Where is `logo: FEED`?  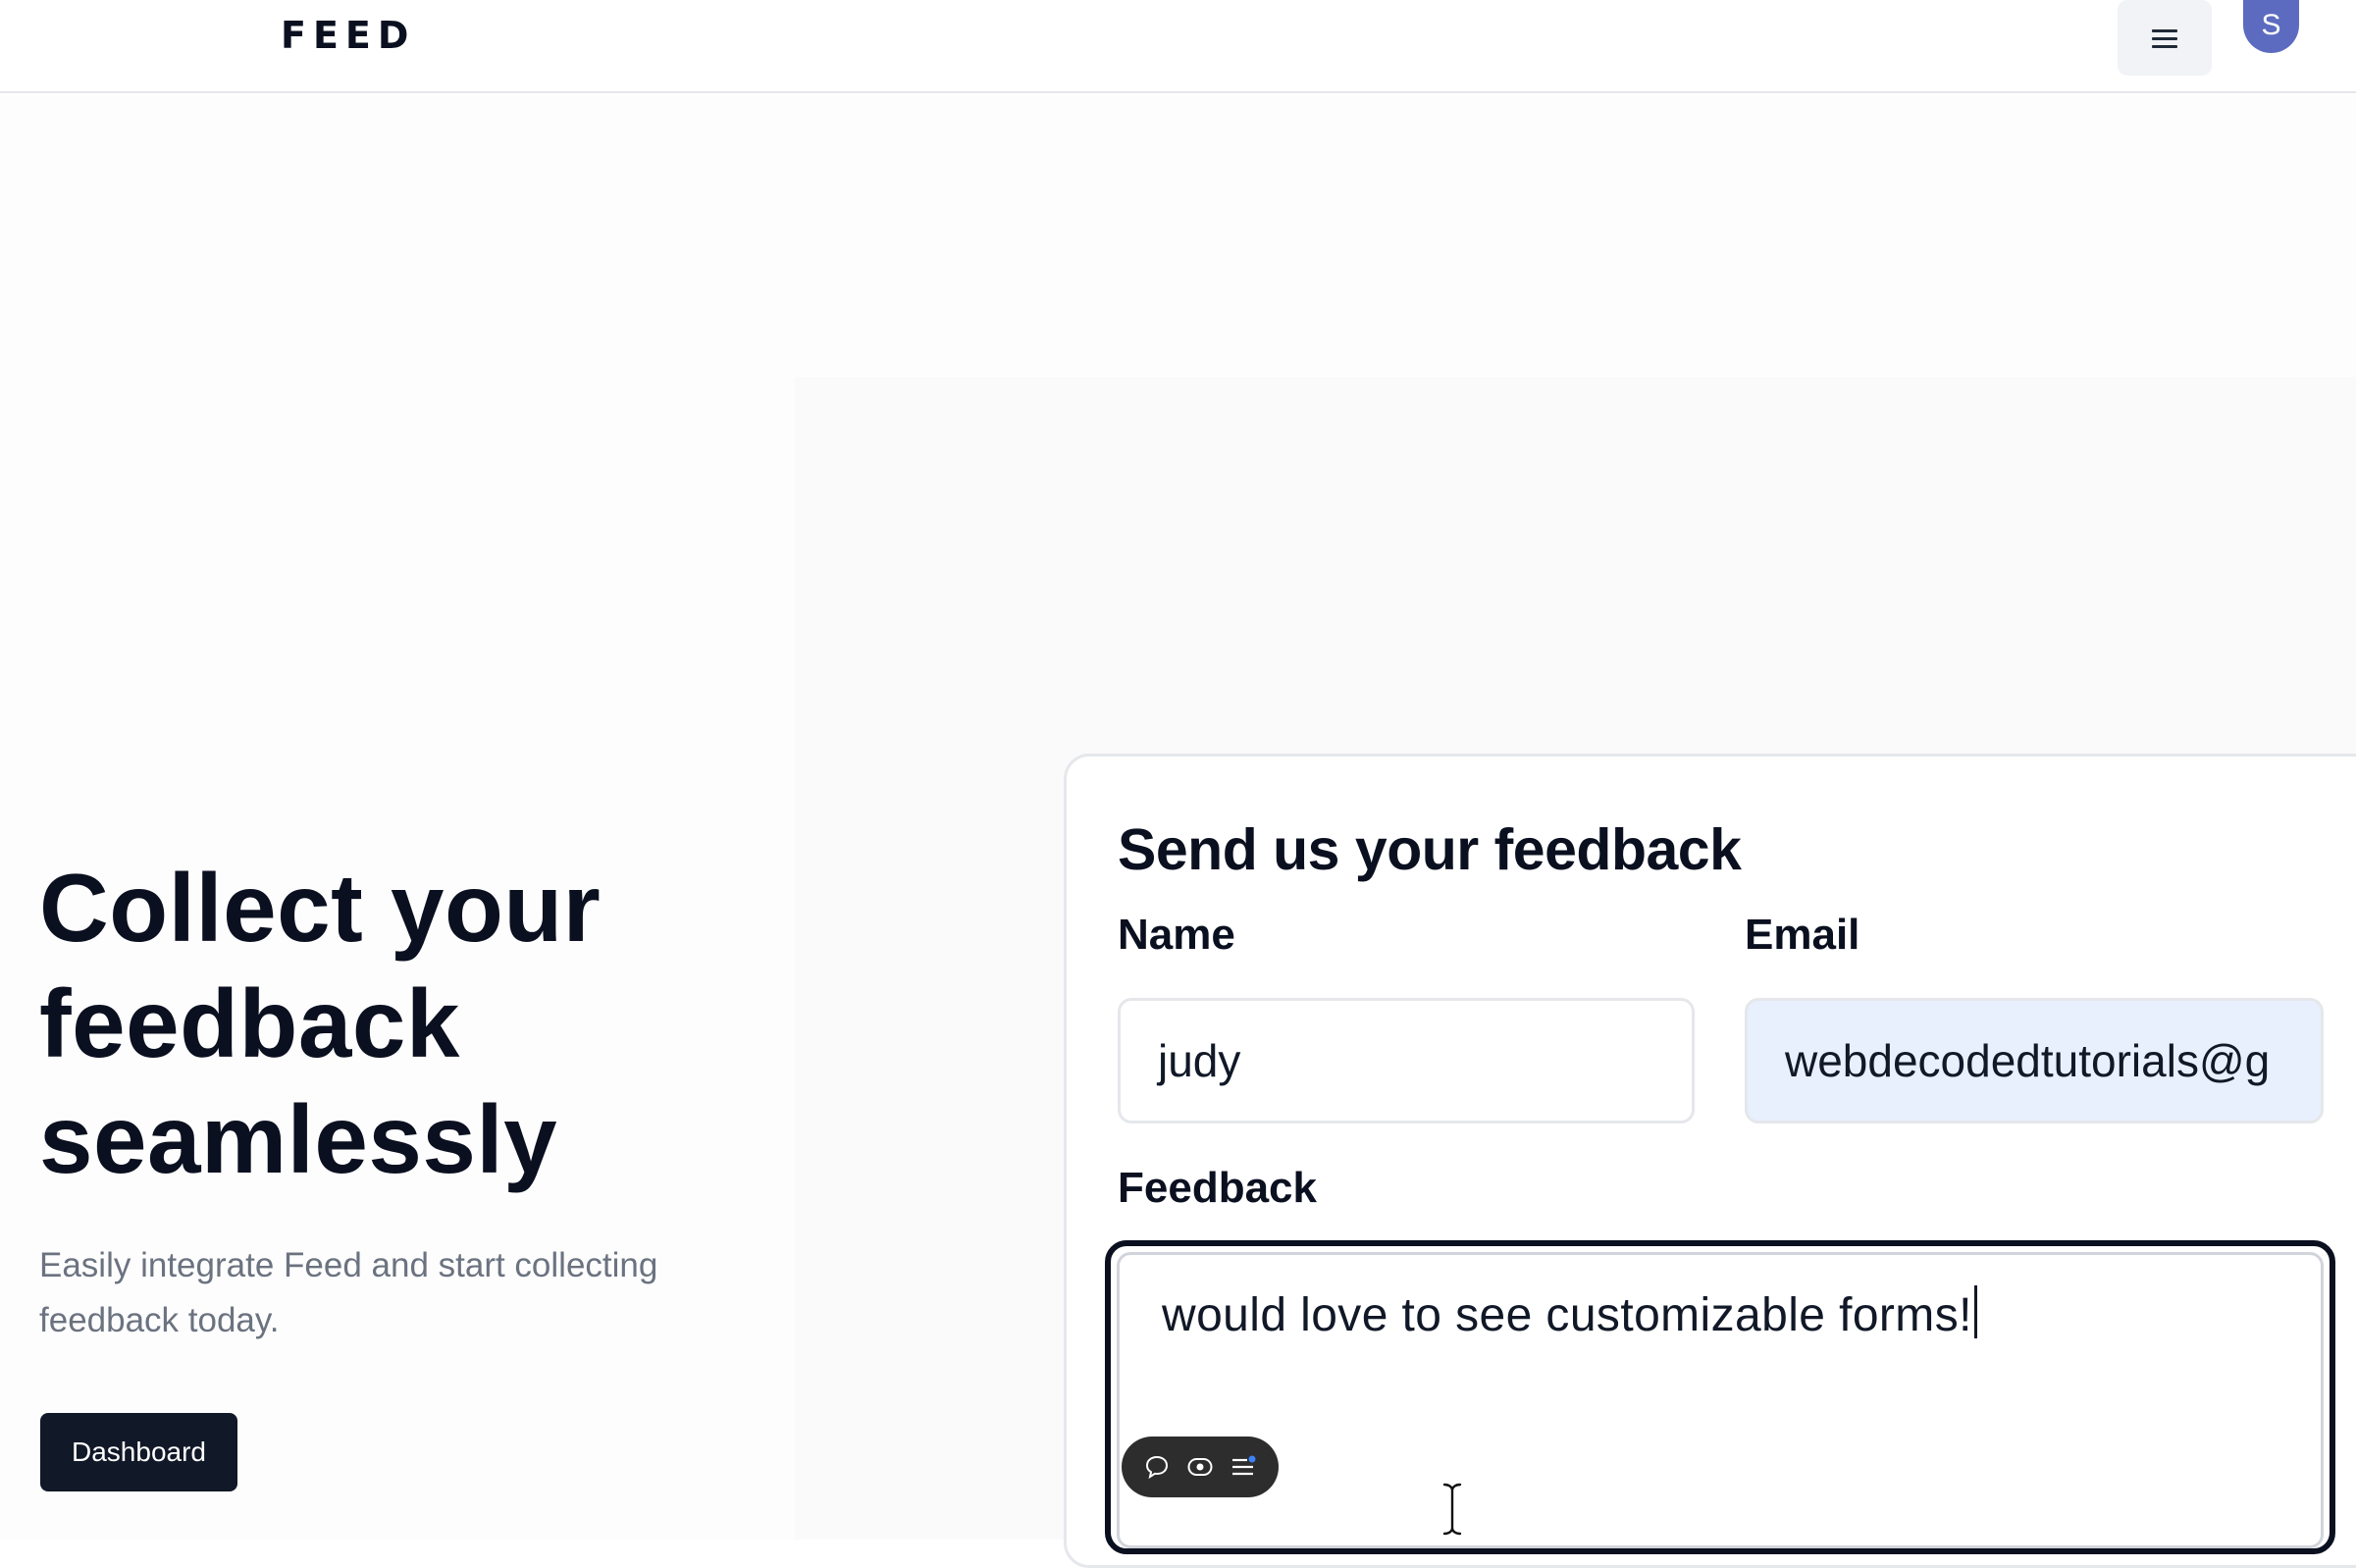
logo: FEED is located at coordinates (348, 35).